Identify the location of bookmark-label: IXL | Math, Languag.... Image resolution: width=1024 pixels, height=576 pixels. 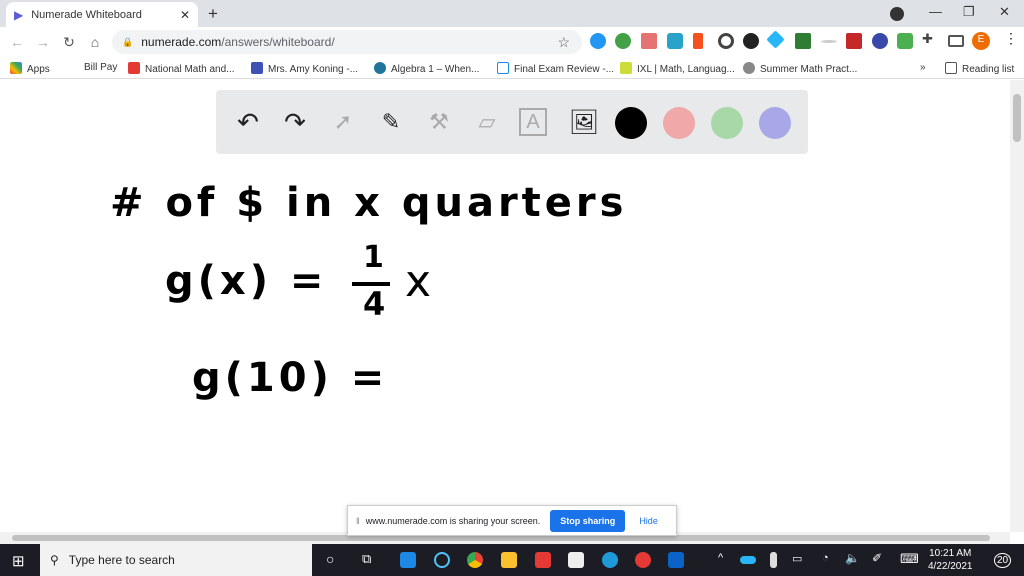
(686, 69).